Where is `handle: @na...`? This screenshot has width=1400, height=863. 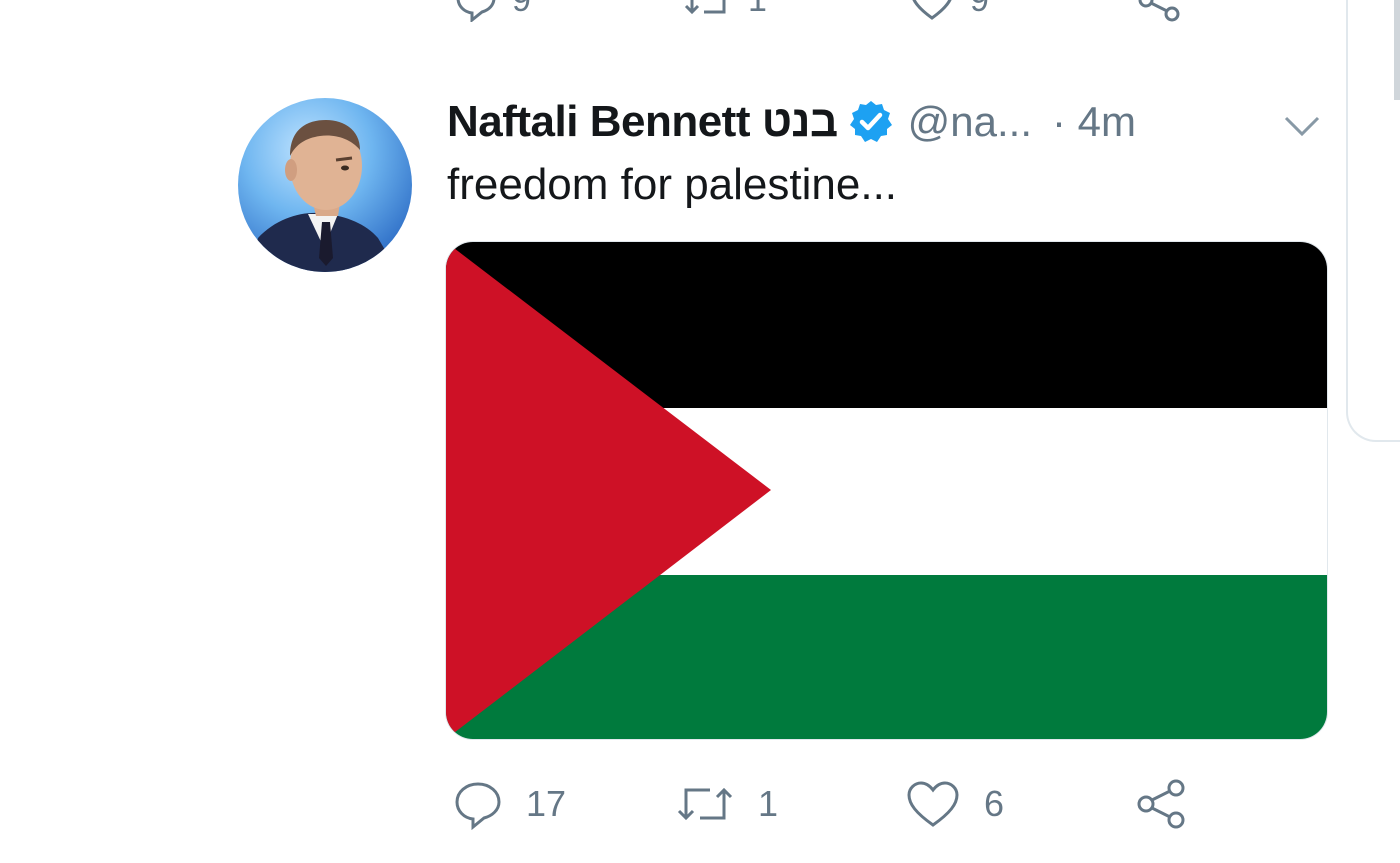
handle: @na... is located at coordinates (970, 122).